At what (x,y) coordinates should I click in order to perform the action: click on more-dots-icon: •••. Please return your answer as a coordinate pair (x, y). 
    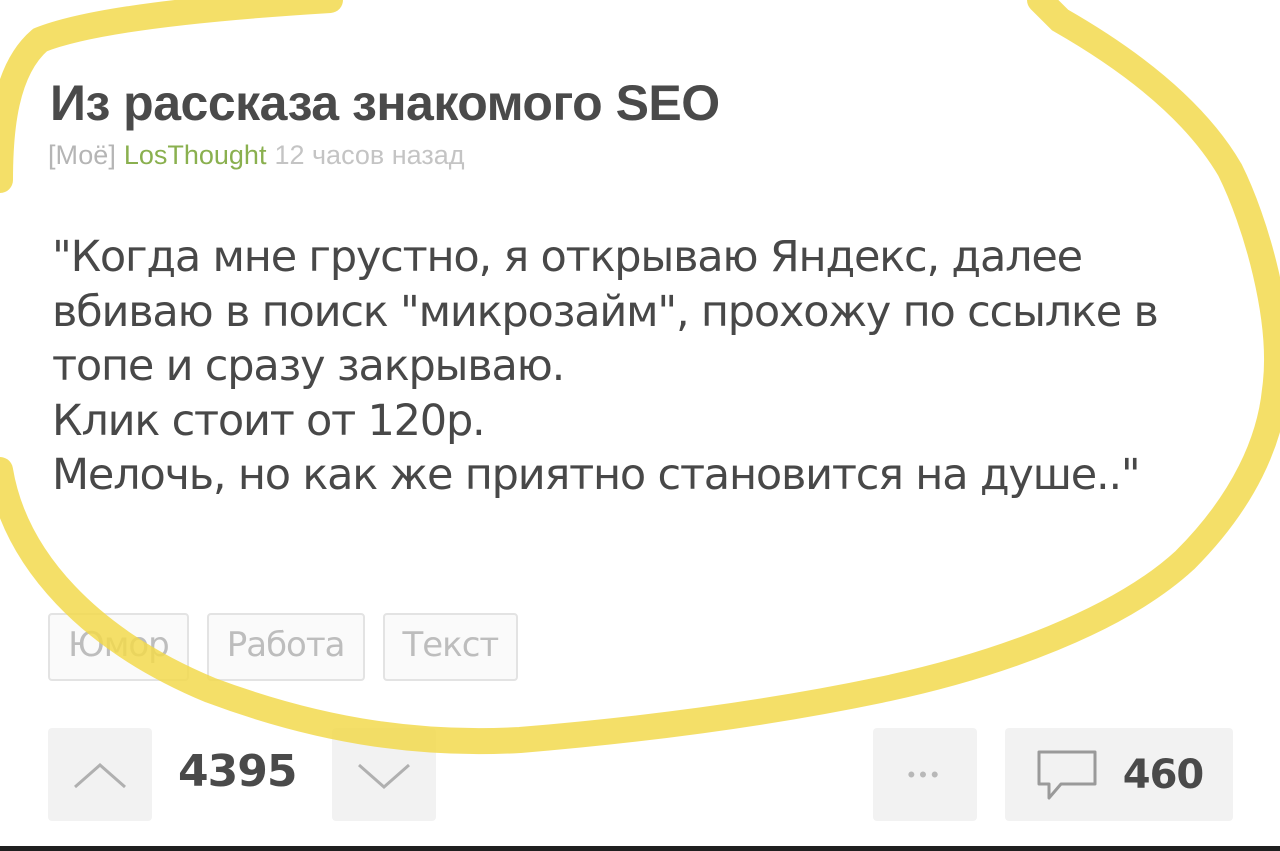
    Looking at the image, I should click on (925, 774).